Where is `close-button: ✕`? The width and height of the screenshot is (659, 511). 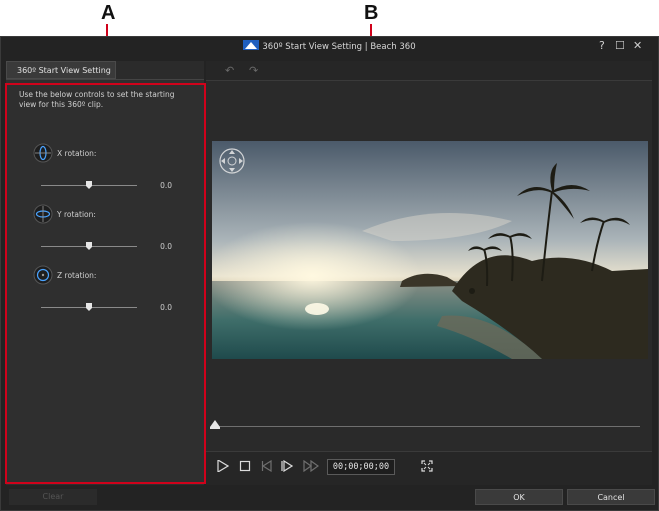
close-button: ✕ is located at coordinates (637, 45).